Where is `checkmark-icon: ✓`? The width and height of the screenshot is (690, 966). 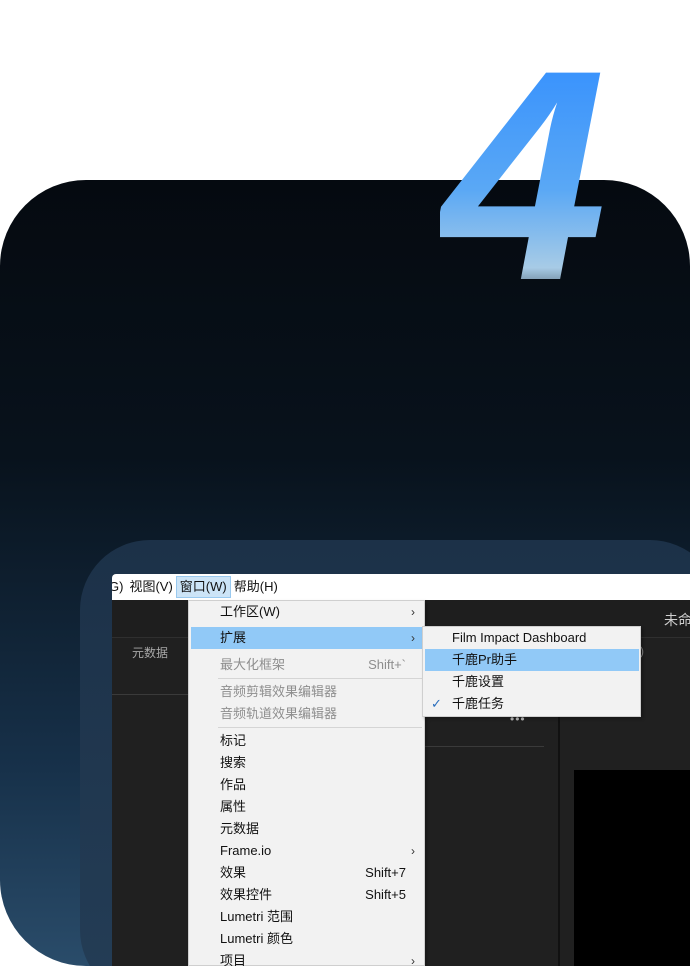
checkmark-icon: ✓ is located at coordinates (436, 703).